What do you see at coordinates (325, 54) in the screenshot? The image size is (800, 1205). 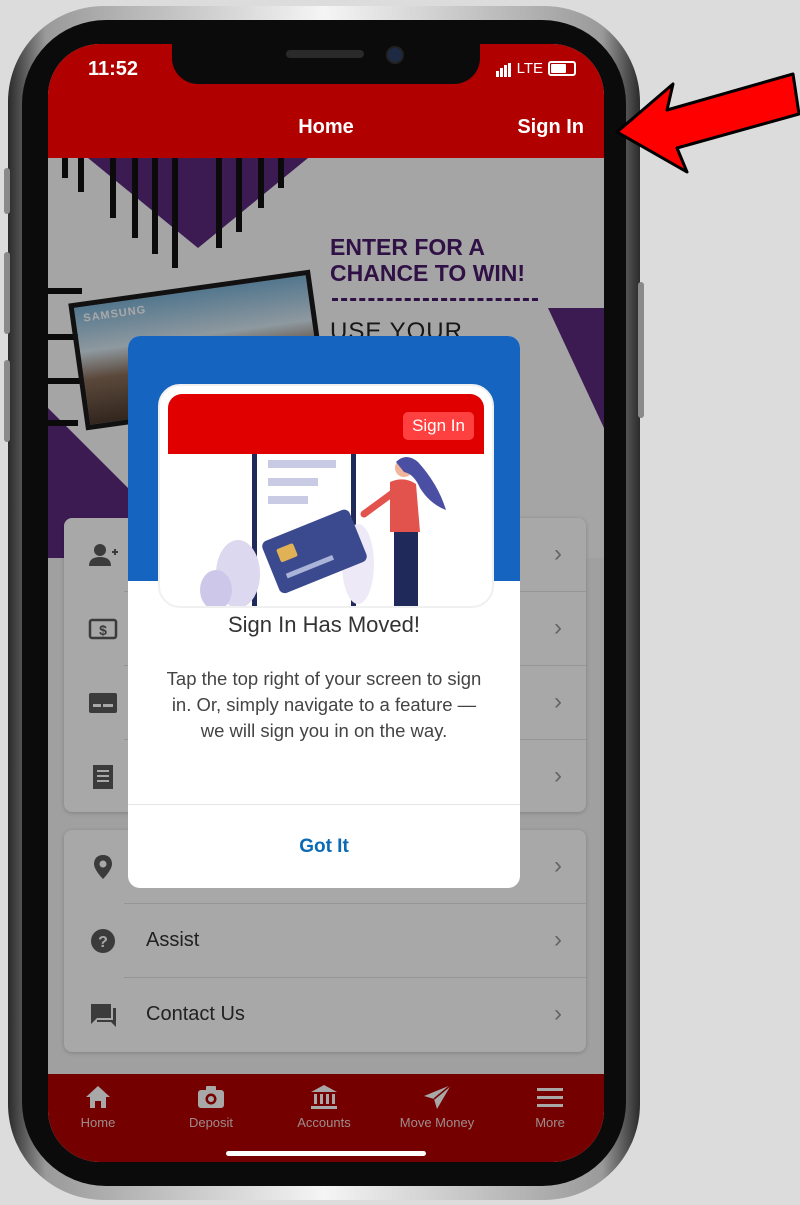 I see `speaker` at bounding box center [325, 54].